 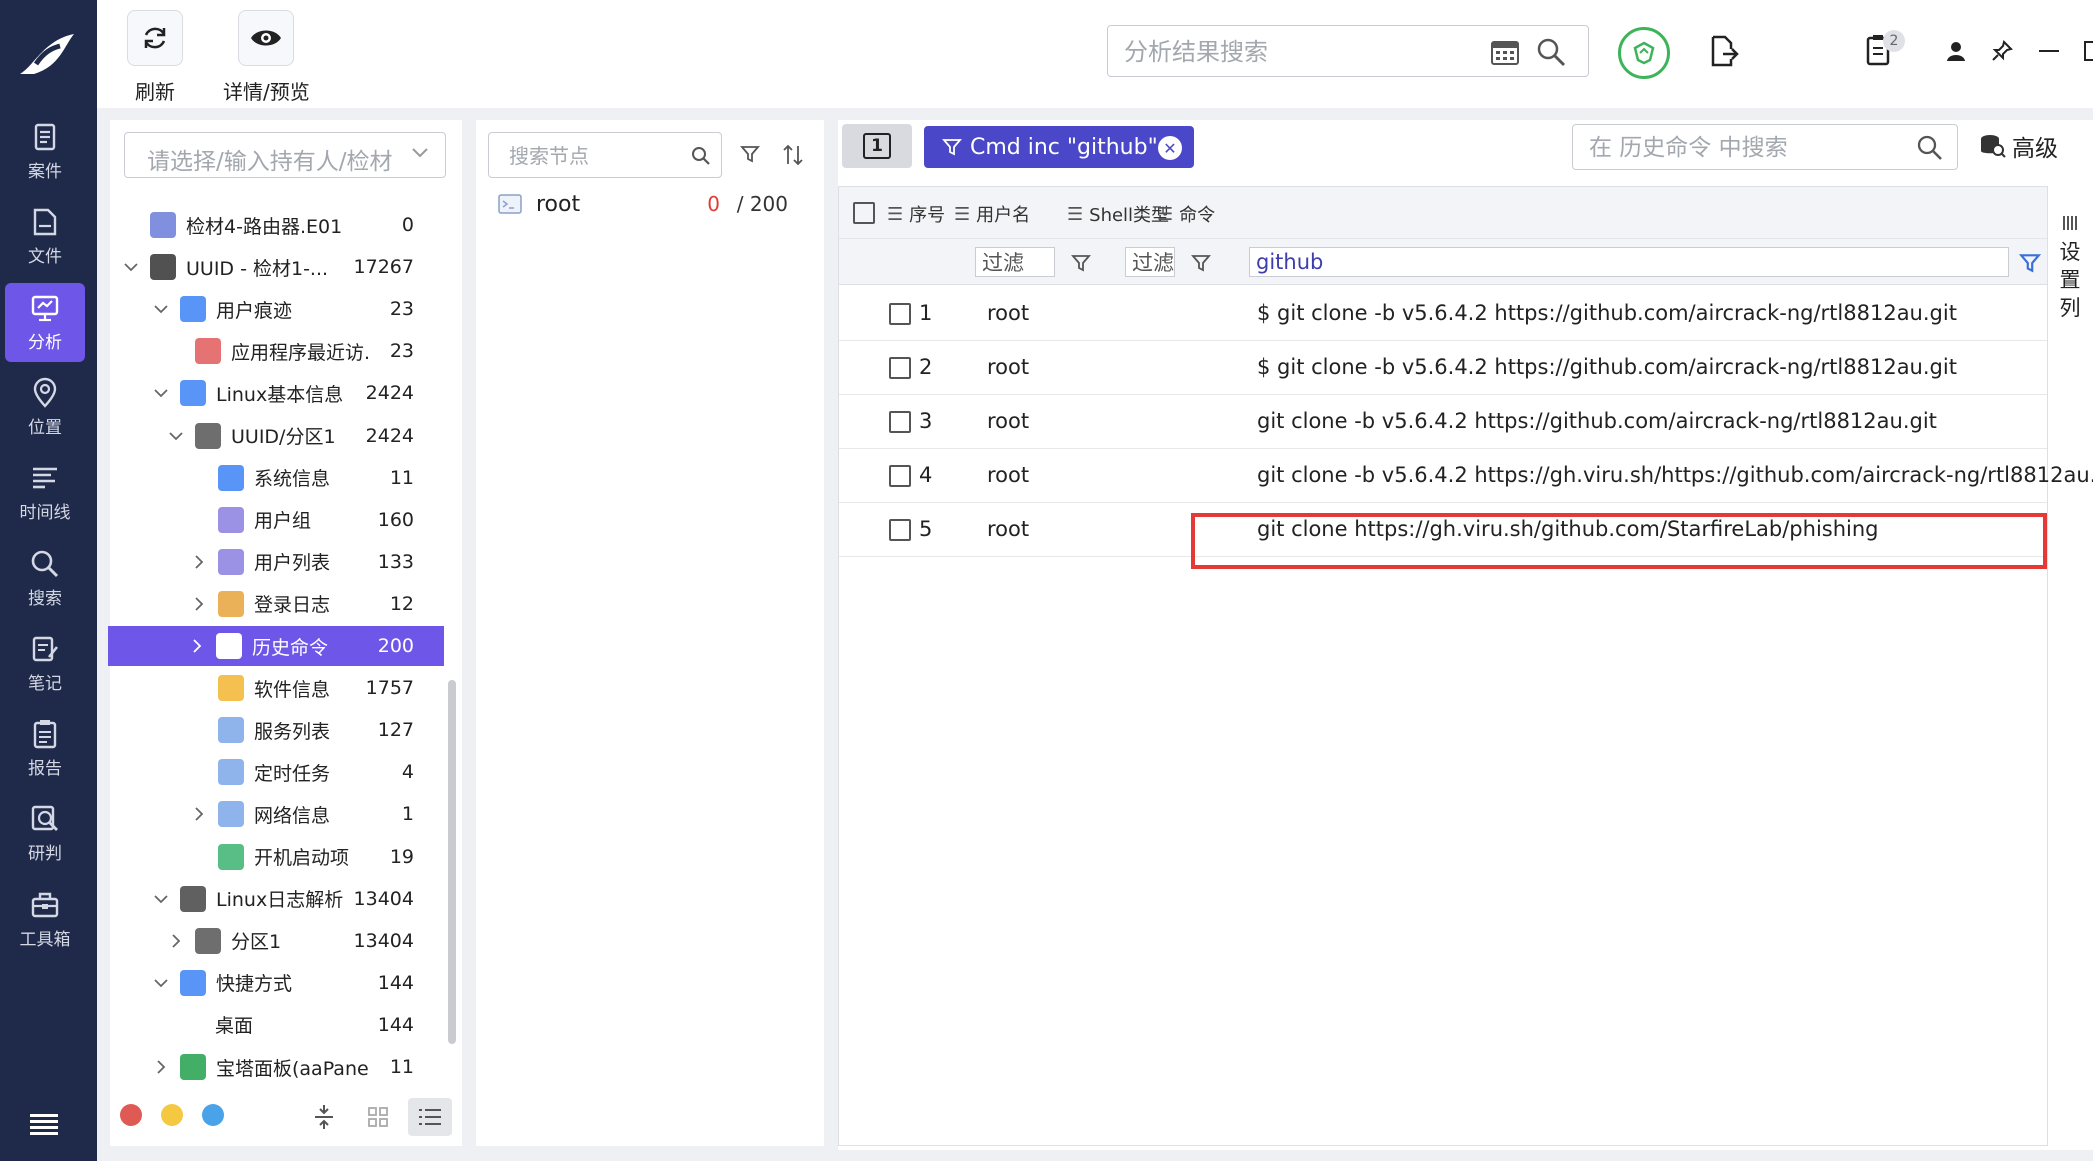 I want to click on tree-node: Linux日志解析 13404, so click(x=277, y=899).